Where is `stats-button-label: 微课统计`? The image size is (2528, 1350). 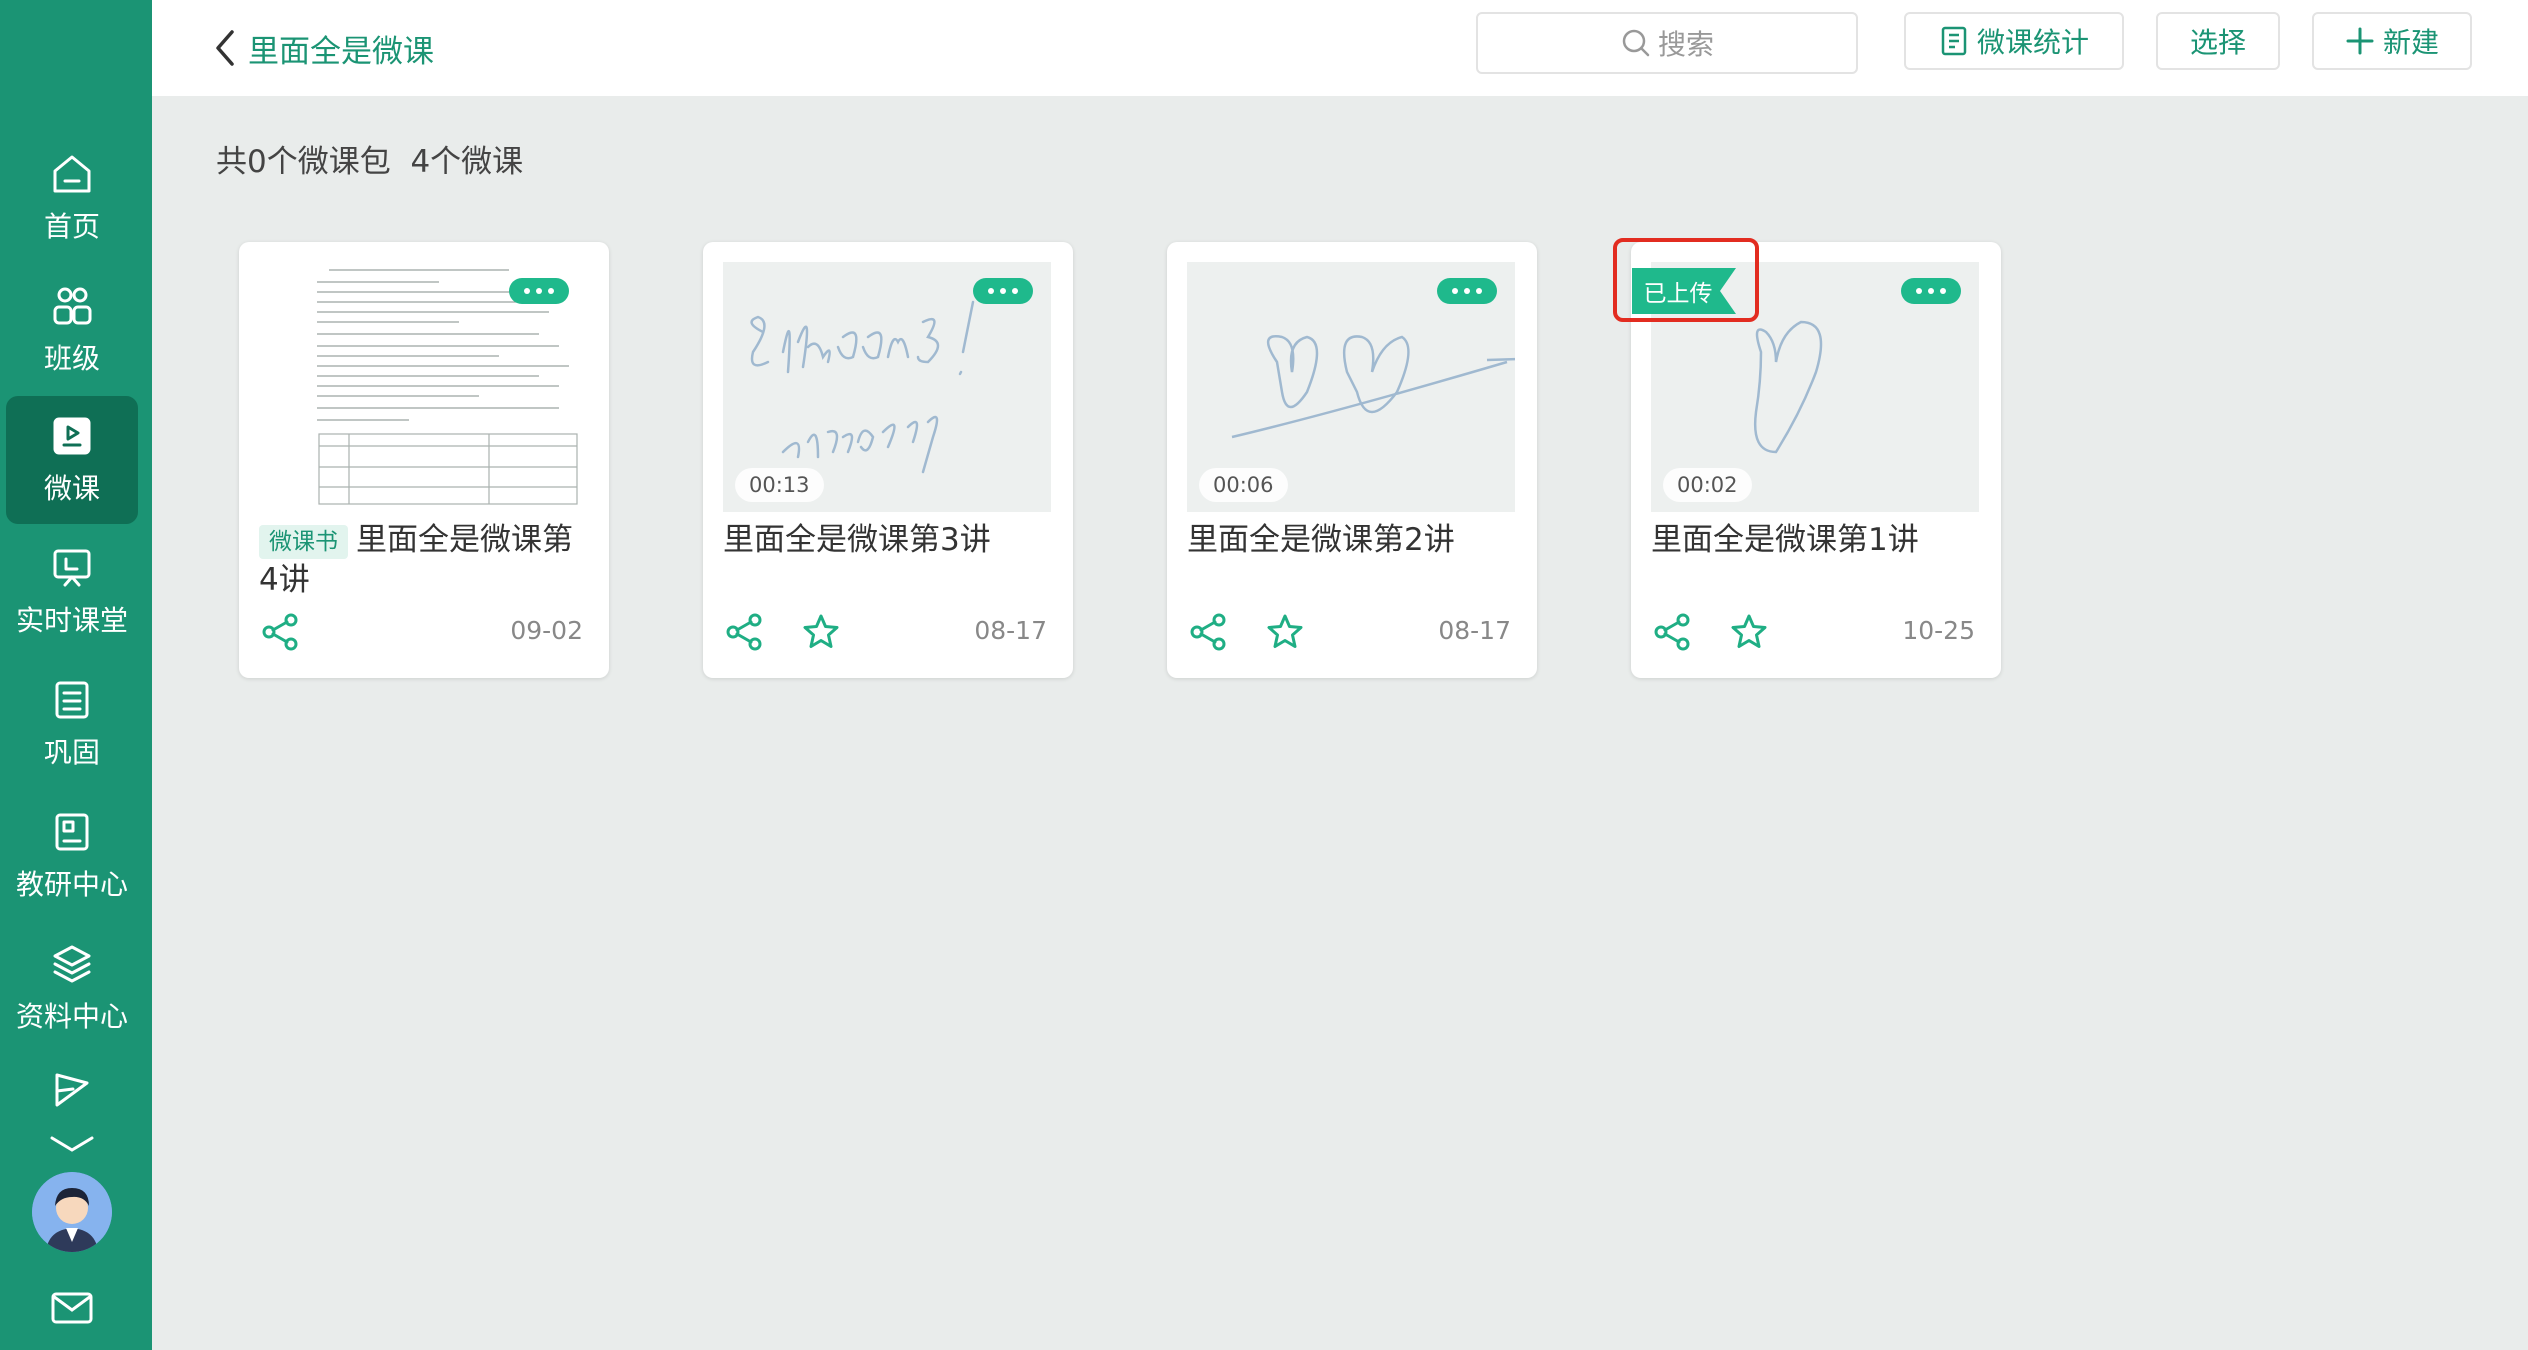 stats-button-label: 微课统计 is located at coordinates (2032, 42).